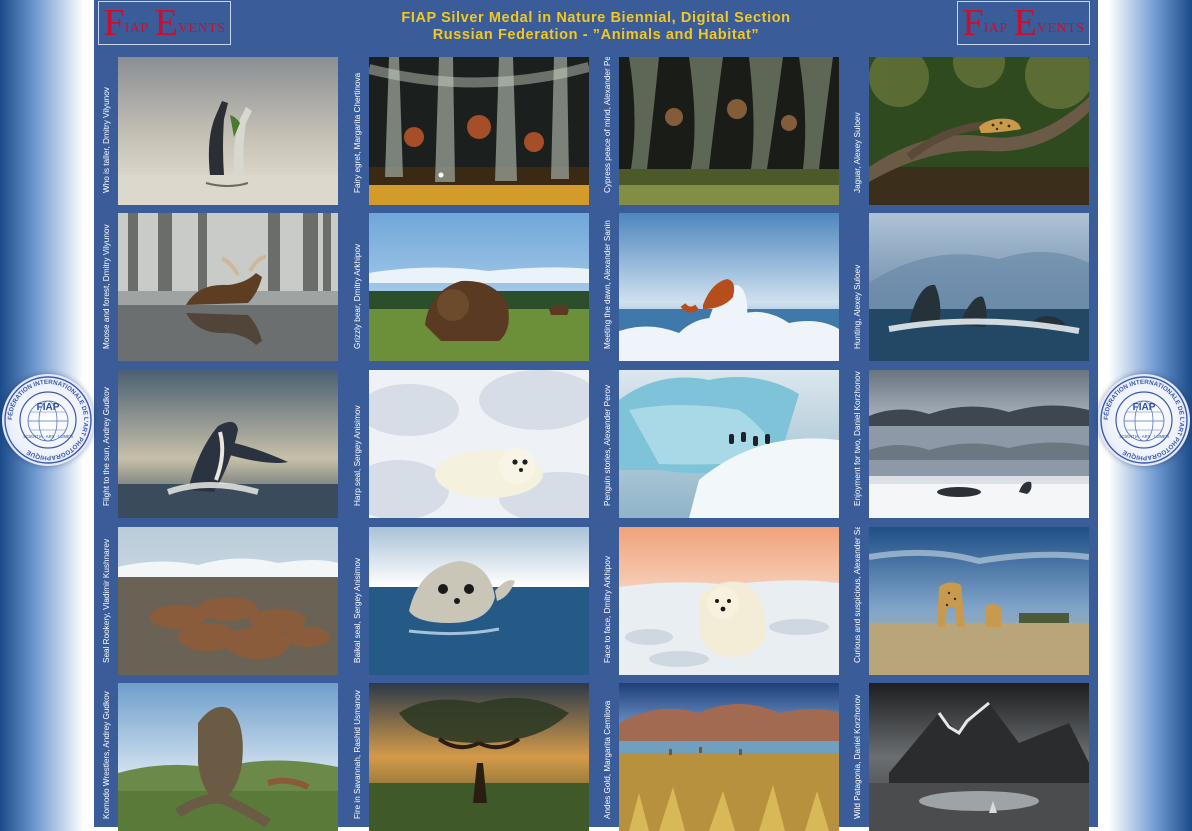 The height and width of the screenshot is (831, 1192). Describe the element at coordinates (607, 125) in the screenshot. I see `photo-caption-text: Cypress peace of mind, Alexander Perov` at that location.